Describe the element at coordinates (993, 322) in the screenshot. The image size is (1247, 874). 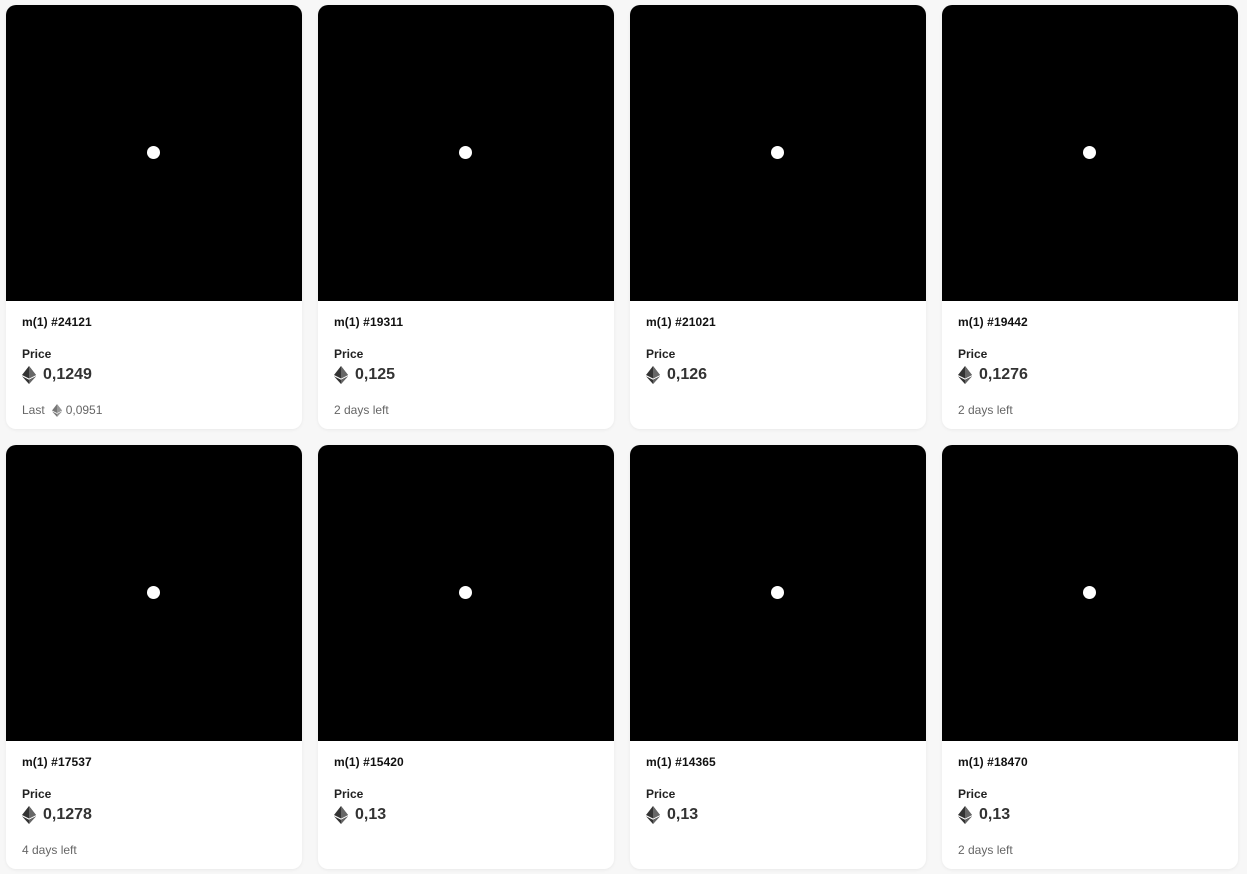
I see `nft-name: m(1) #19442` at that location.